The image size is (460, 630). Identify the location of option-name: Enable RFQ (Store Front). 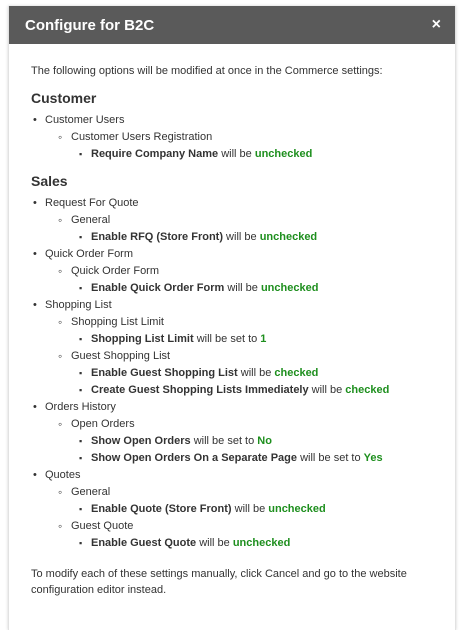
(157, 237).